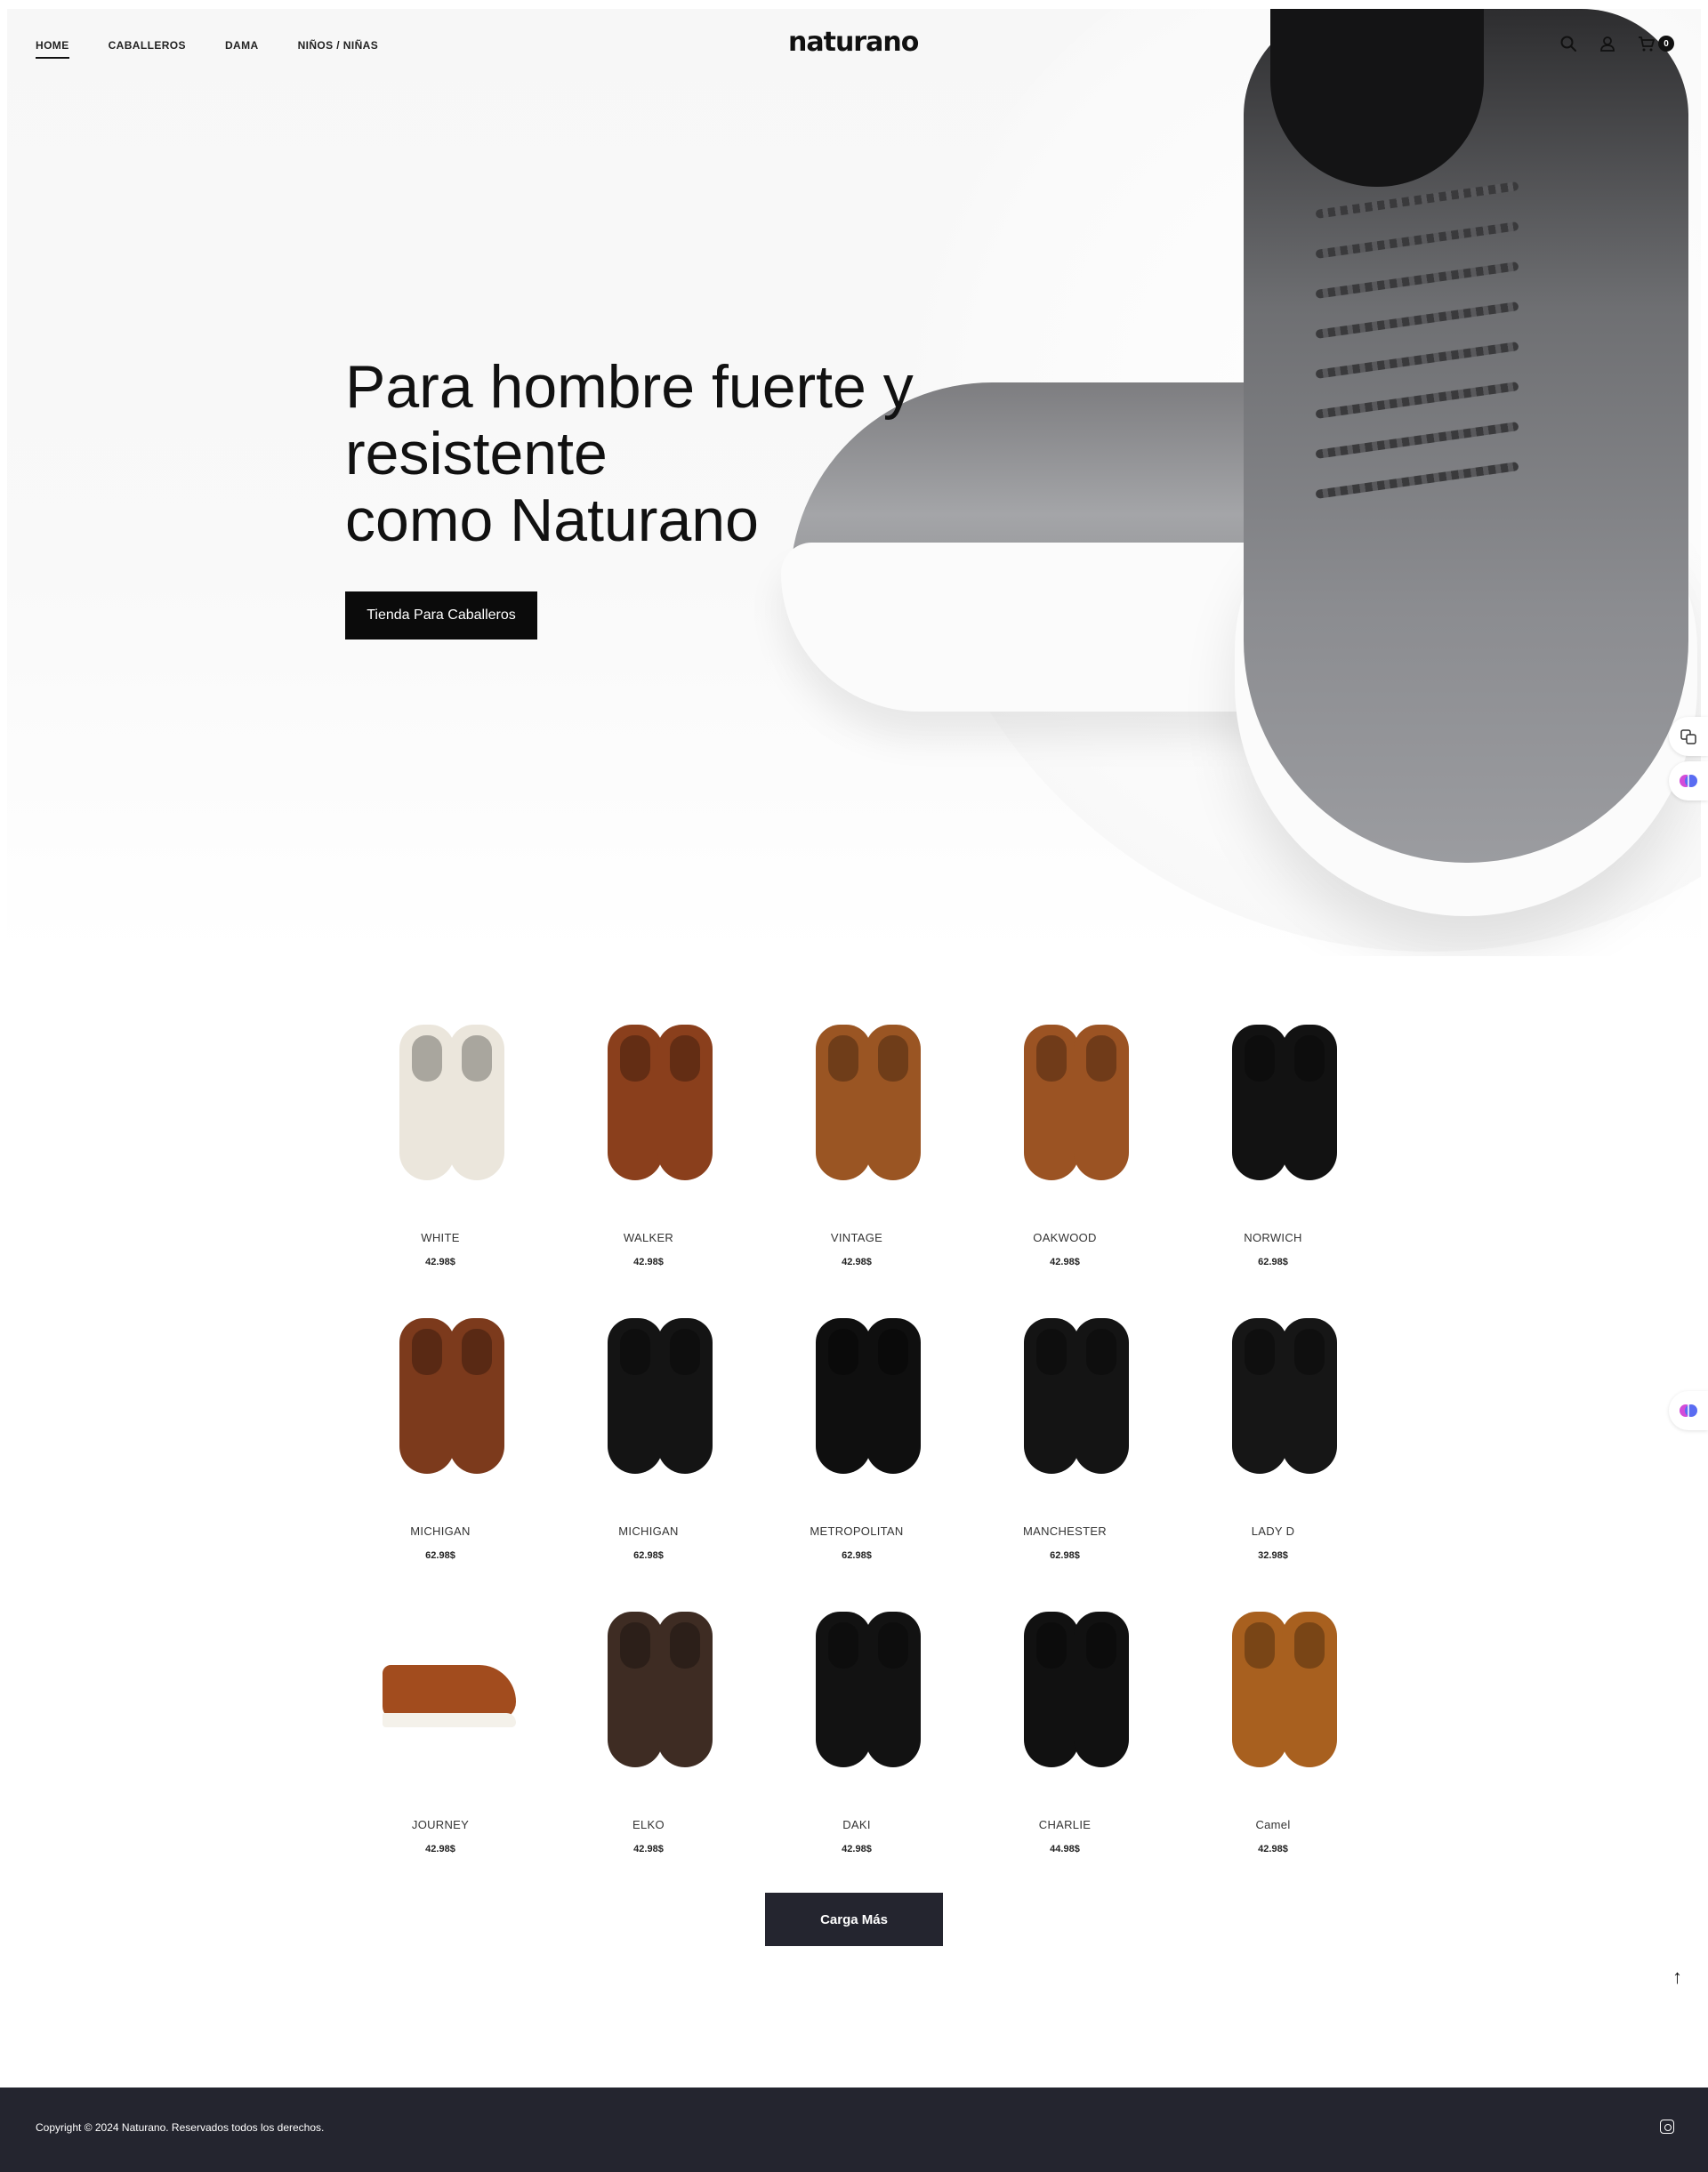 The height and width of the screenshot is (2172, 1708). I want to click on product-card: VINTAGE 42.98$, so click(857, 1150).